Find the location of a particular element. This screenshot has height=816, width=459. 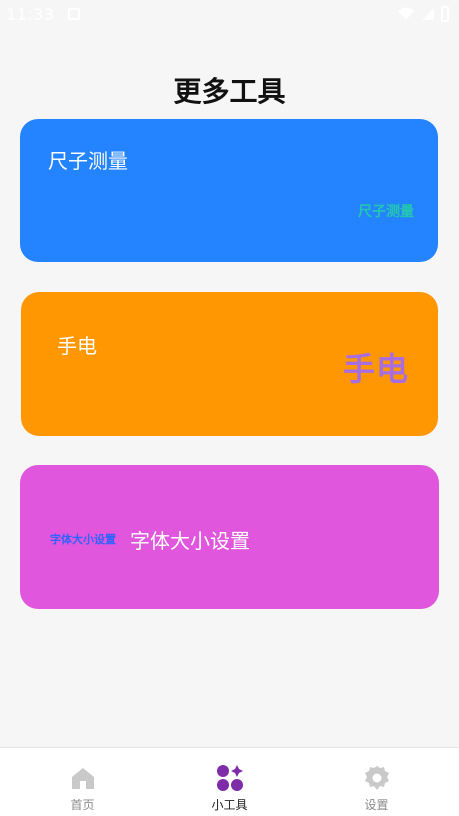

gear-icon is located at coordinates (376, 778).